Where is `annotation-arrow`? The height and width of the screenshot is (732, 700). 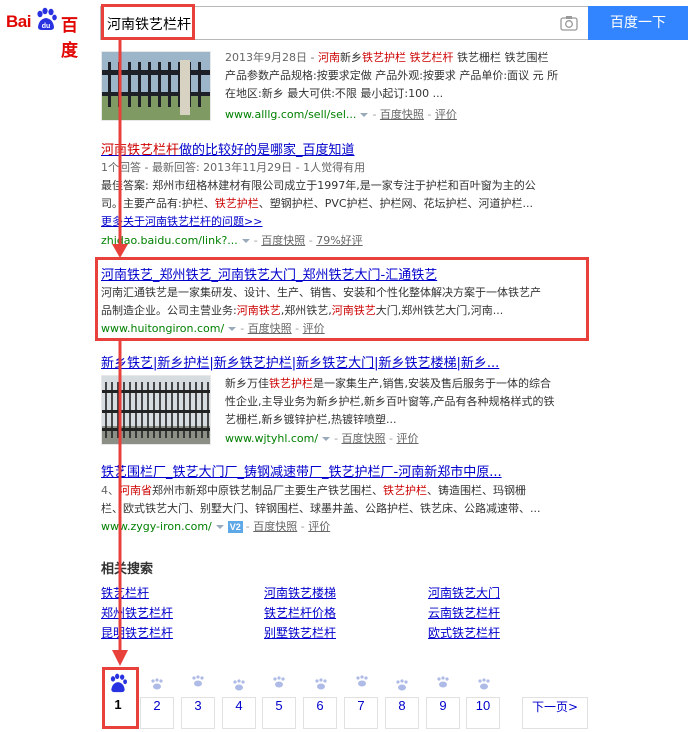
annotation-arrow is located at coordinates (120, 353).